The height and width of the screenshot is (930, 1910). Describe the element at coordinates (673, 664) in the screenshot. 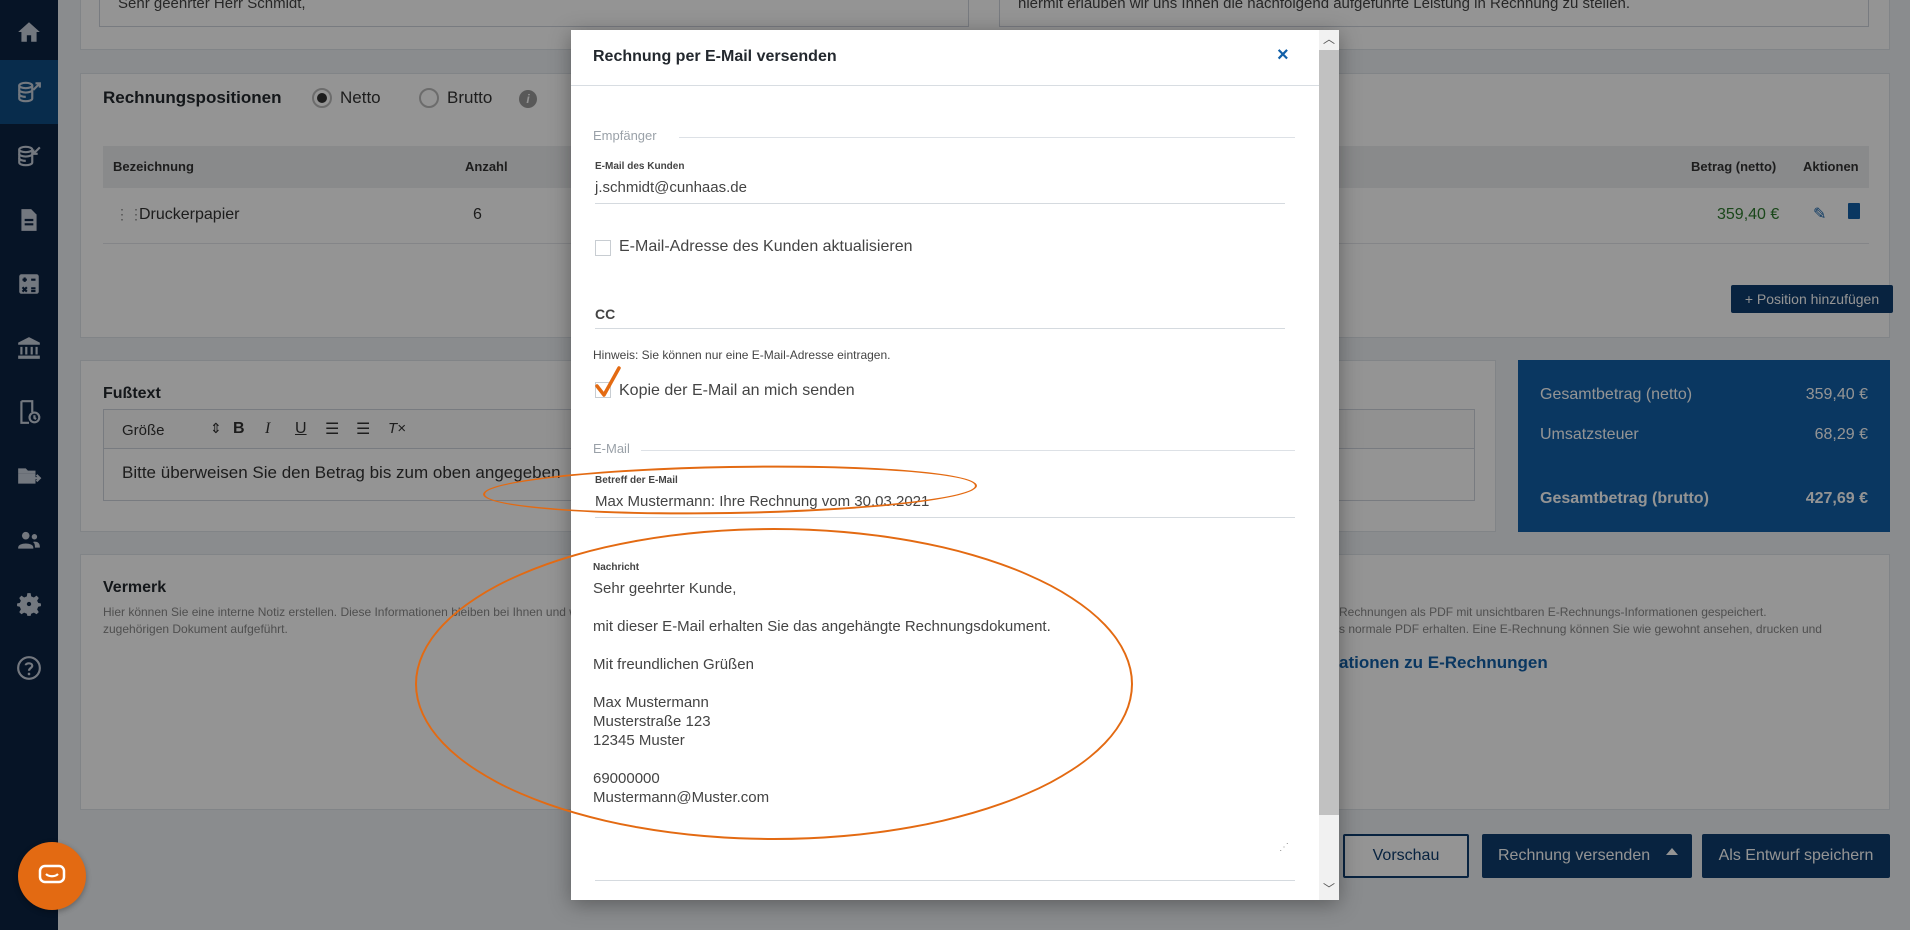

I see `message-closing: Mit freundlichen Grüßen` at that location.